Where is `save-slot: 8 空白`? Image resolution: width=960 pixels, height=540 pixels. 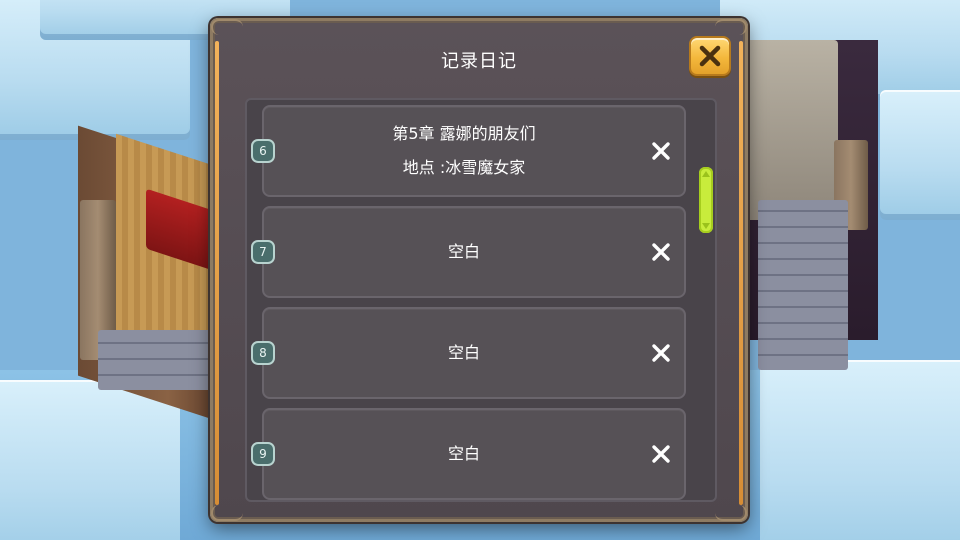 save-slot: 8 空白 is located at coordinates (468, 353).